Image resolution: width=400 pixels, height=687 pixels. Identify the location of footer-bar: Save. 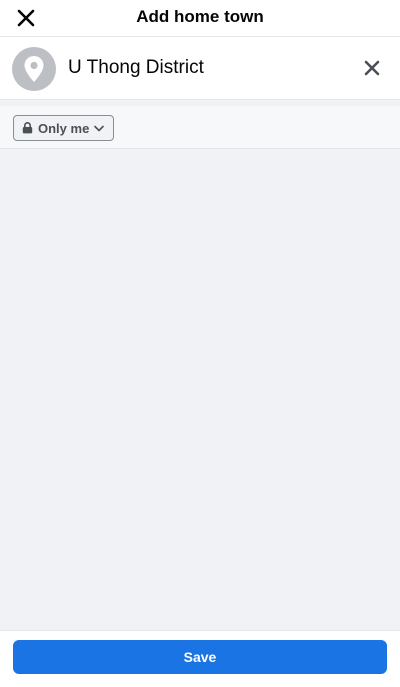
(200, 658).